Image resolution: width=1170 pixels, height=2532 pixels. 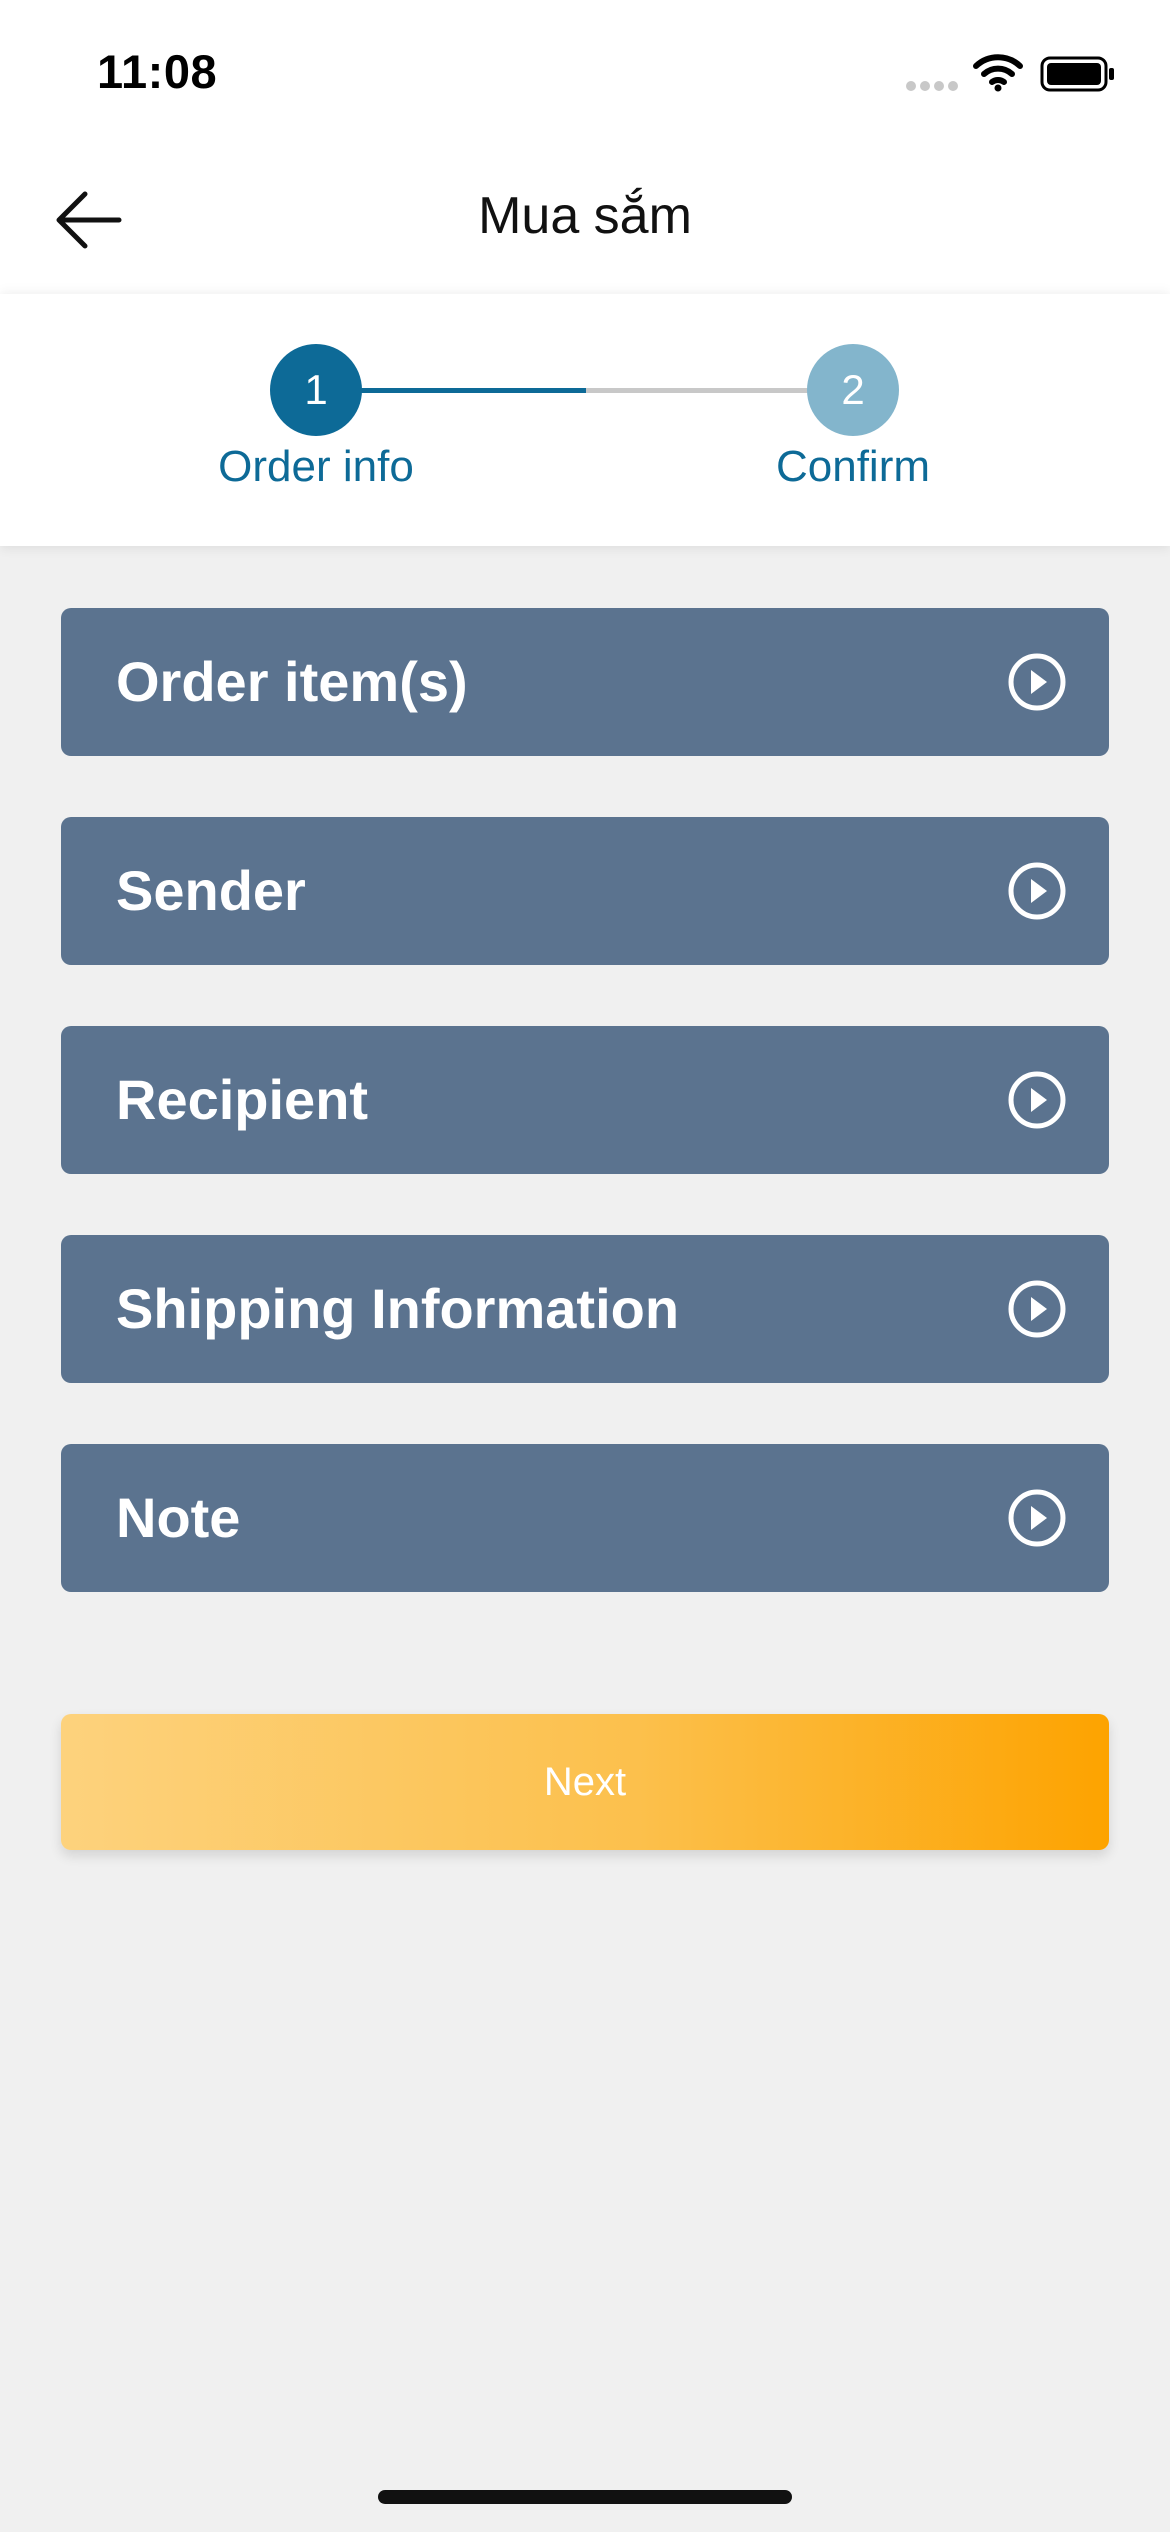 What do you see at coordinates (585, 891) in the screenshot?
I see `section-sender: Sender` at bounding box center [585, 891].